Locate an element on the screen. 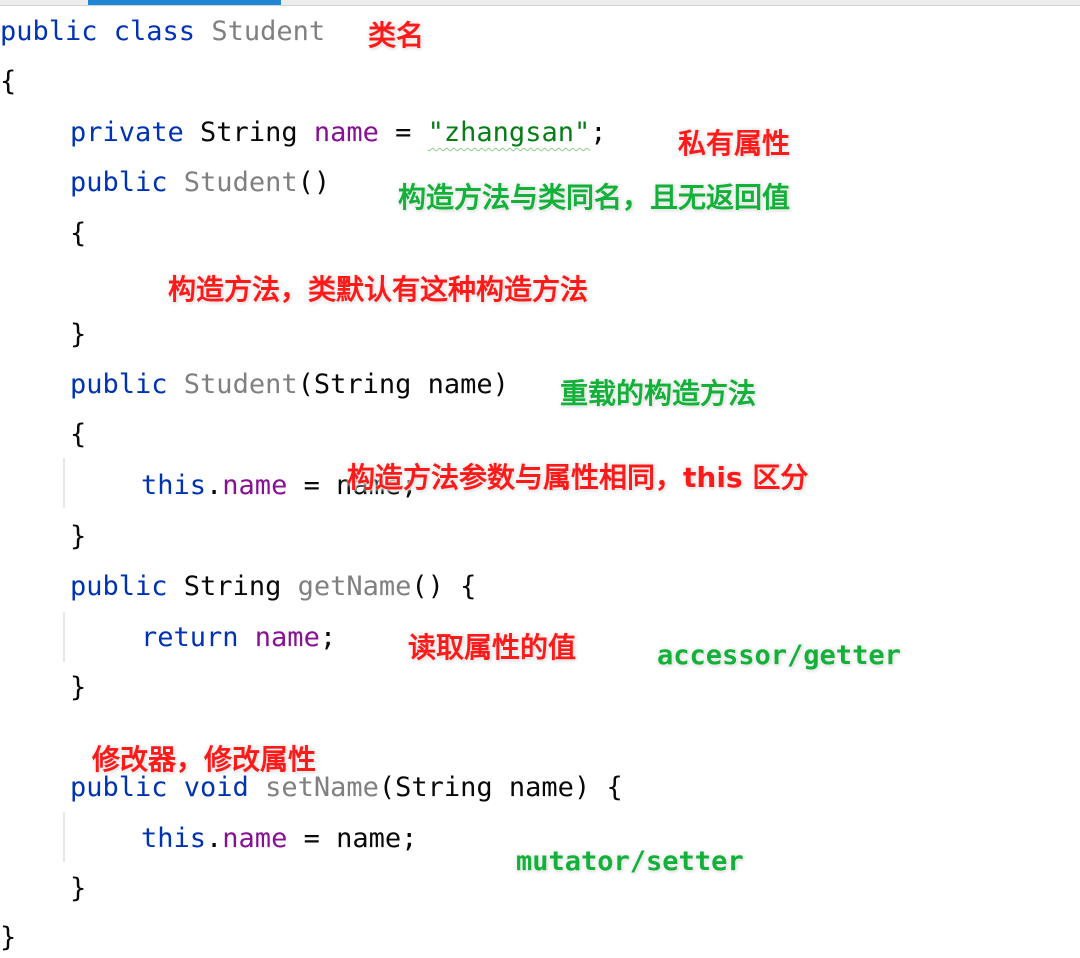  code-line-overloaded-constructor: public Student(String name) is located at coordinates (289, 385).